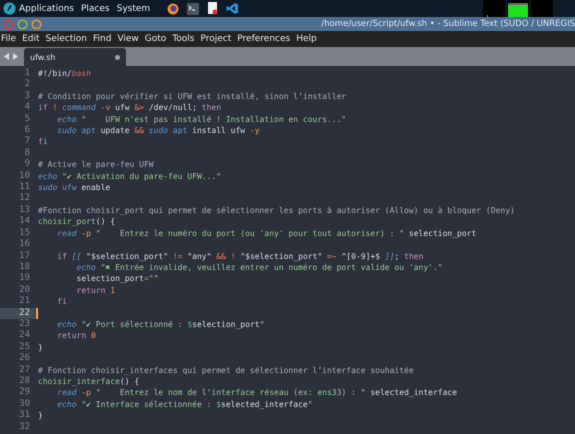  What do you see at coordinates (24, 210) in the screenshot?
I see `line-number: 13` at bounding box center [24, 210].